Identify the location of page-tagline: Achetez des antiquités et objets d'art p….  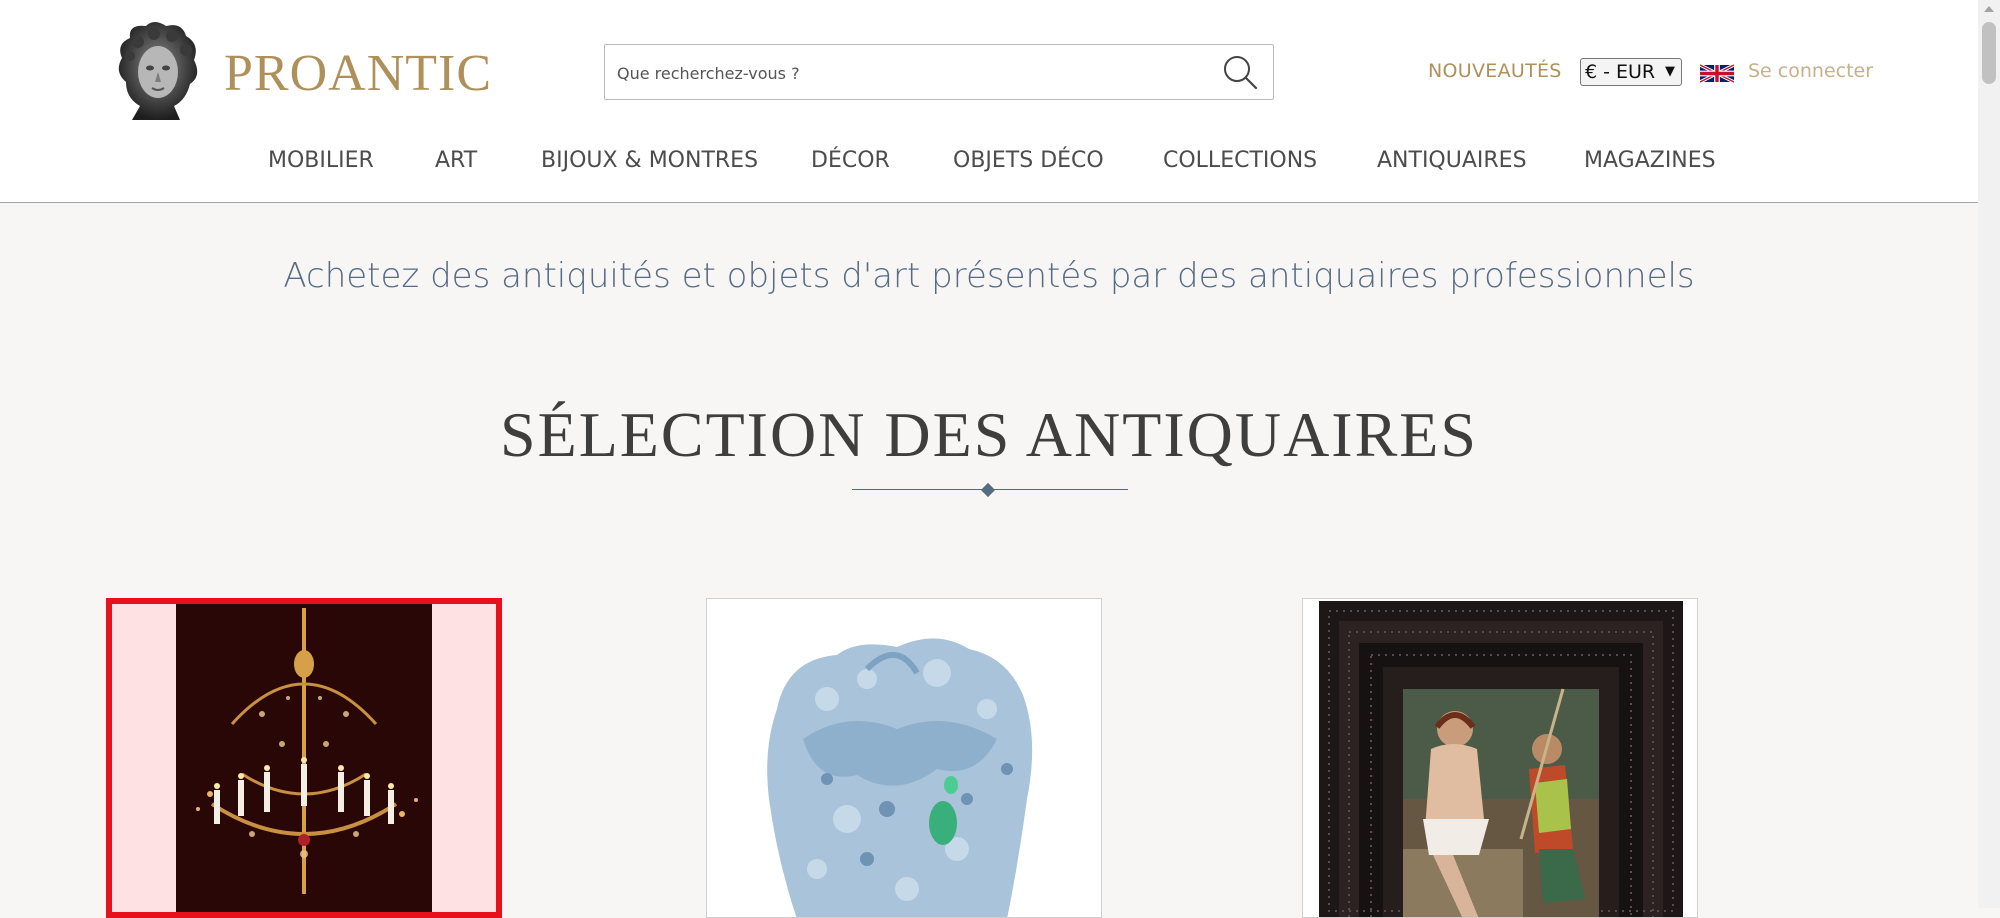
(989, 276).